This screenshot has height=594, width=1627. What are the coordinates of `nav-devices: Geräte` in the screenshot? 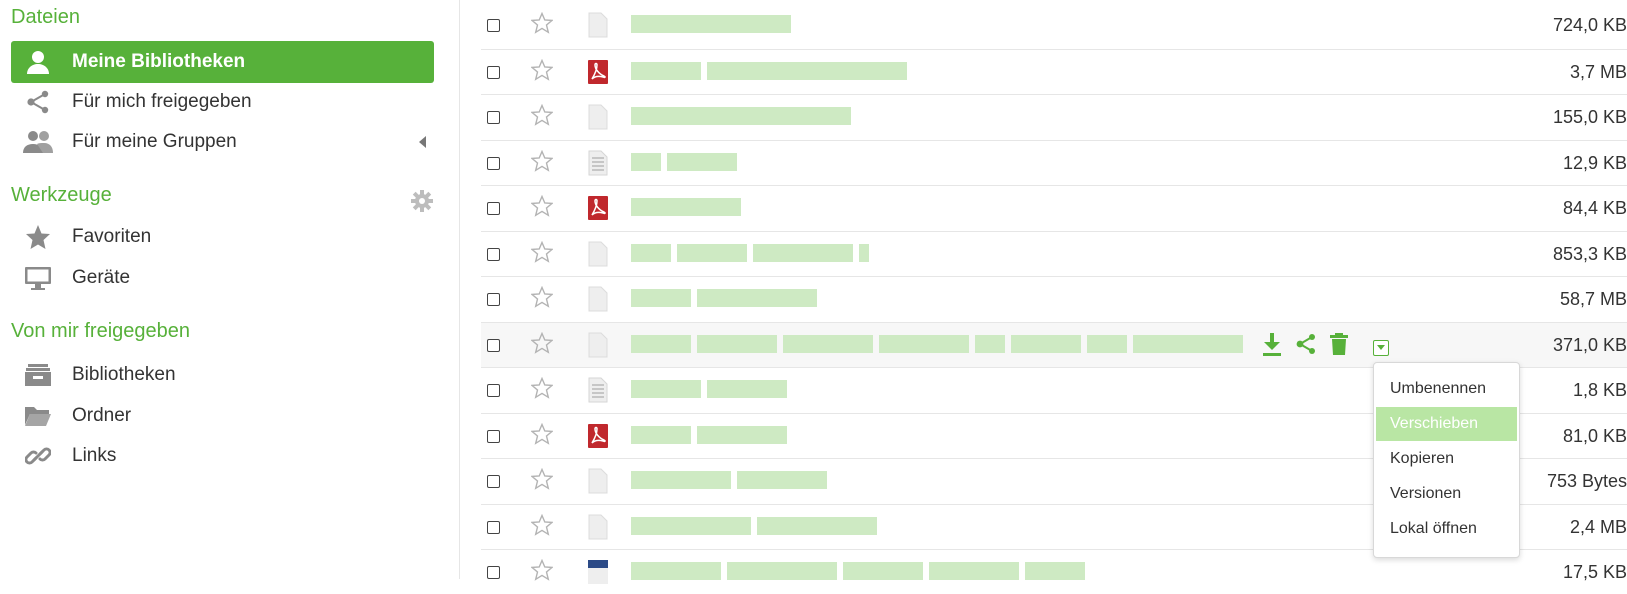 It's located at (222, 278).